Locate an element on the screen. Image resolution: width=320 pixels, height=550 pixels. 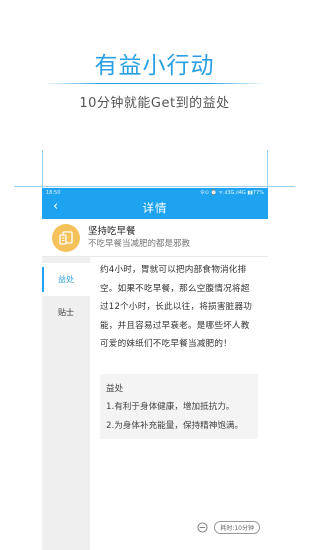
deco-line-left is located at coordinates (42, 170).